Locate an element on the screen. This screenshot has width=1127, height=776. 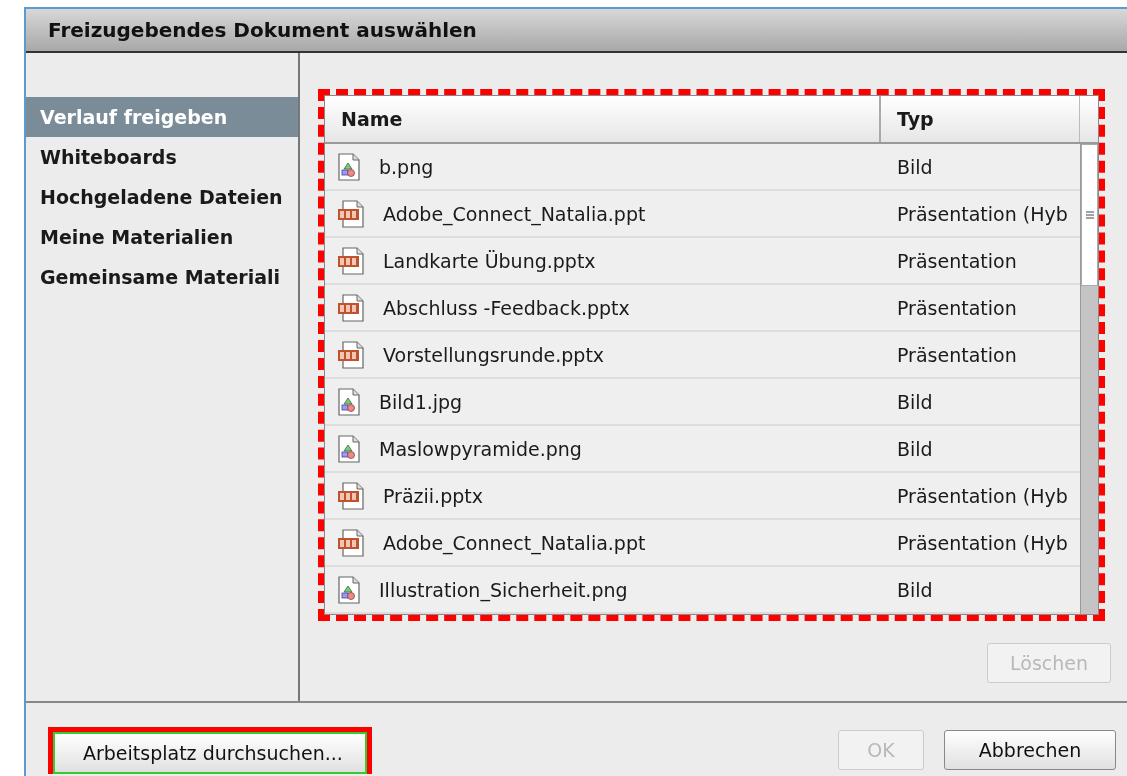
file-name: Maslowpyramide.png is located at coordinates (480, 448).